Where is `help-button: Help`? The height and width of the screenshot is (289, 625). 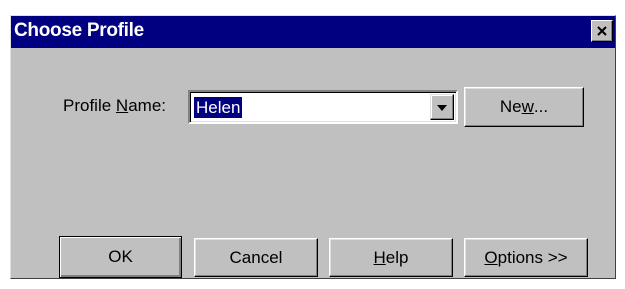 help-button: Help is located at coordinates (391, 257).